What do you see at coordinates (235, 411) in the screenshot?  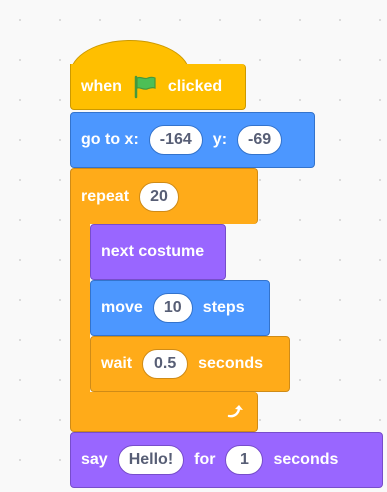 I see `loop-arrow-icon` at bounding box center [235, 411].